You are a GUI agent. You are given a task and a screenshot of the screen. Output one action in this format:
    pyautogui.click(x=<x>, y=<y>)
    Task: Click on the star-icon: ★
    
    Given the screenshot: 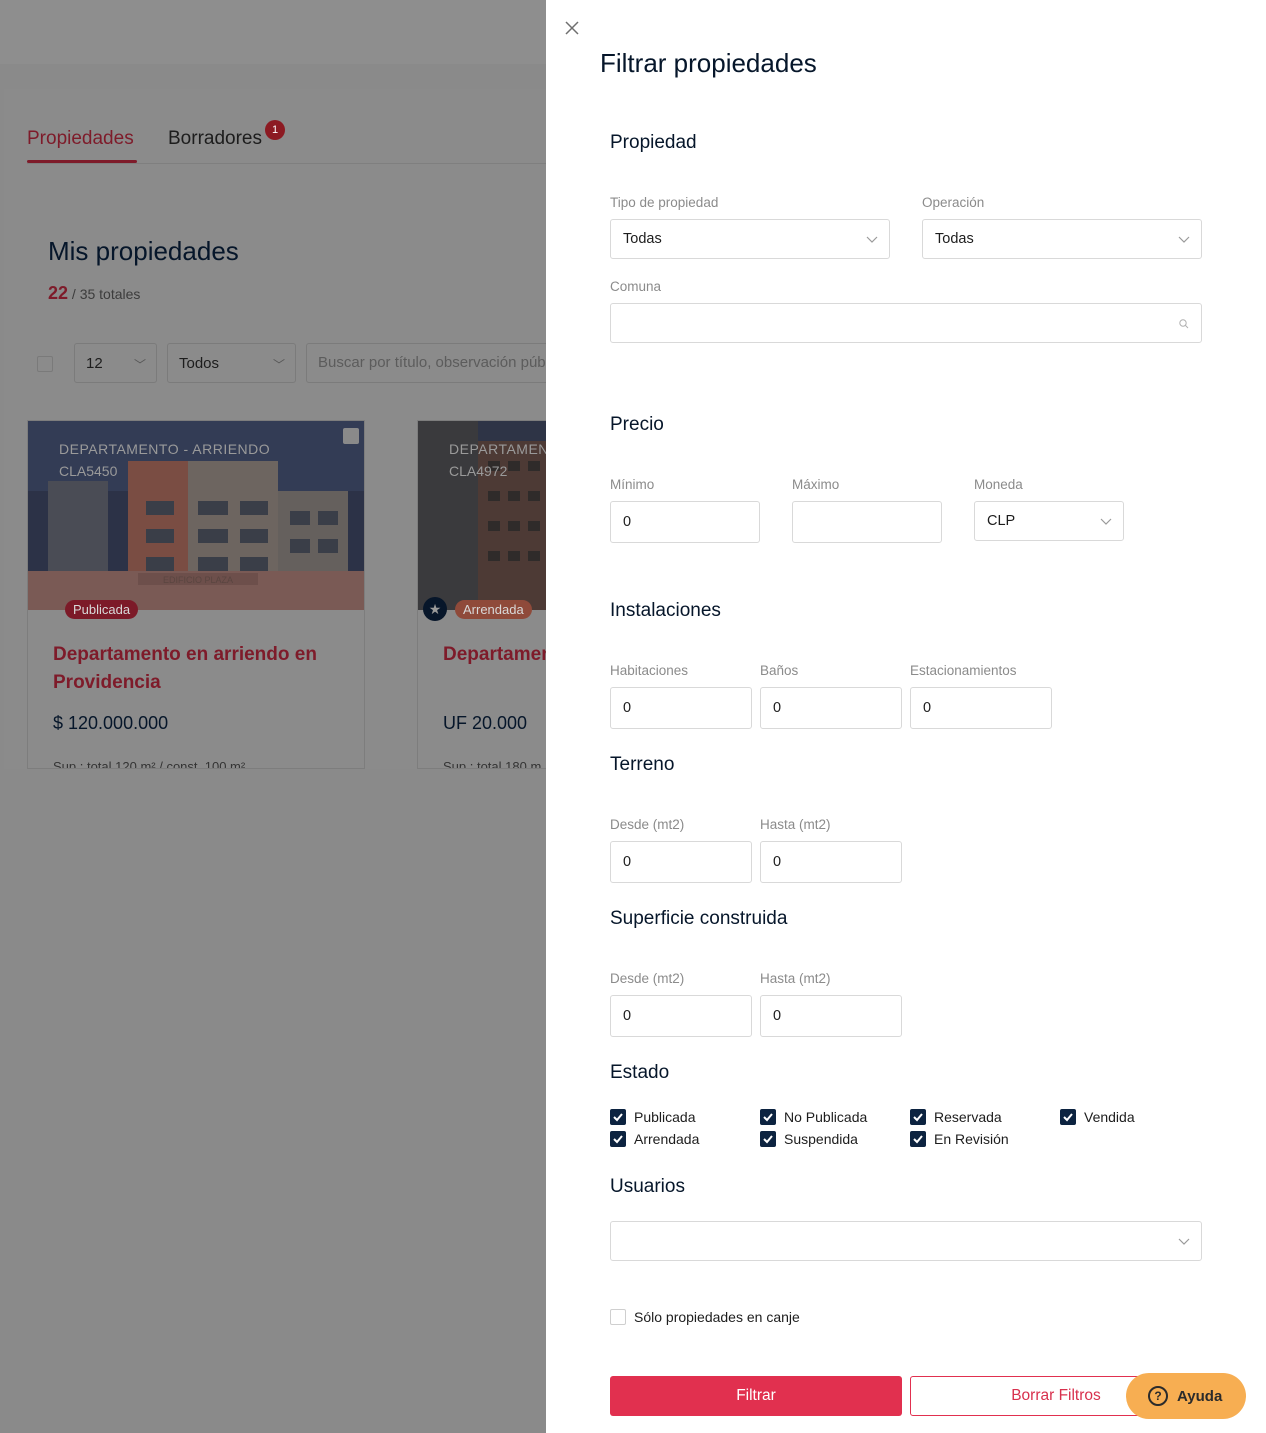 What is the action you would take?
    pyautogui.click(x=435, y=609)
    